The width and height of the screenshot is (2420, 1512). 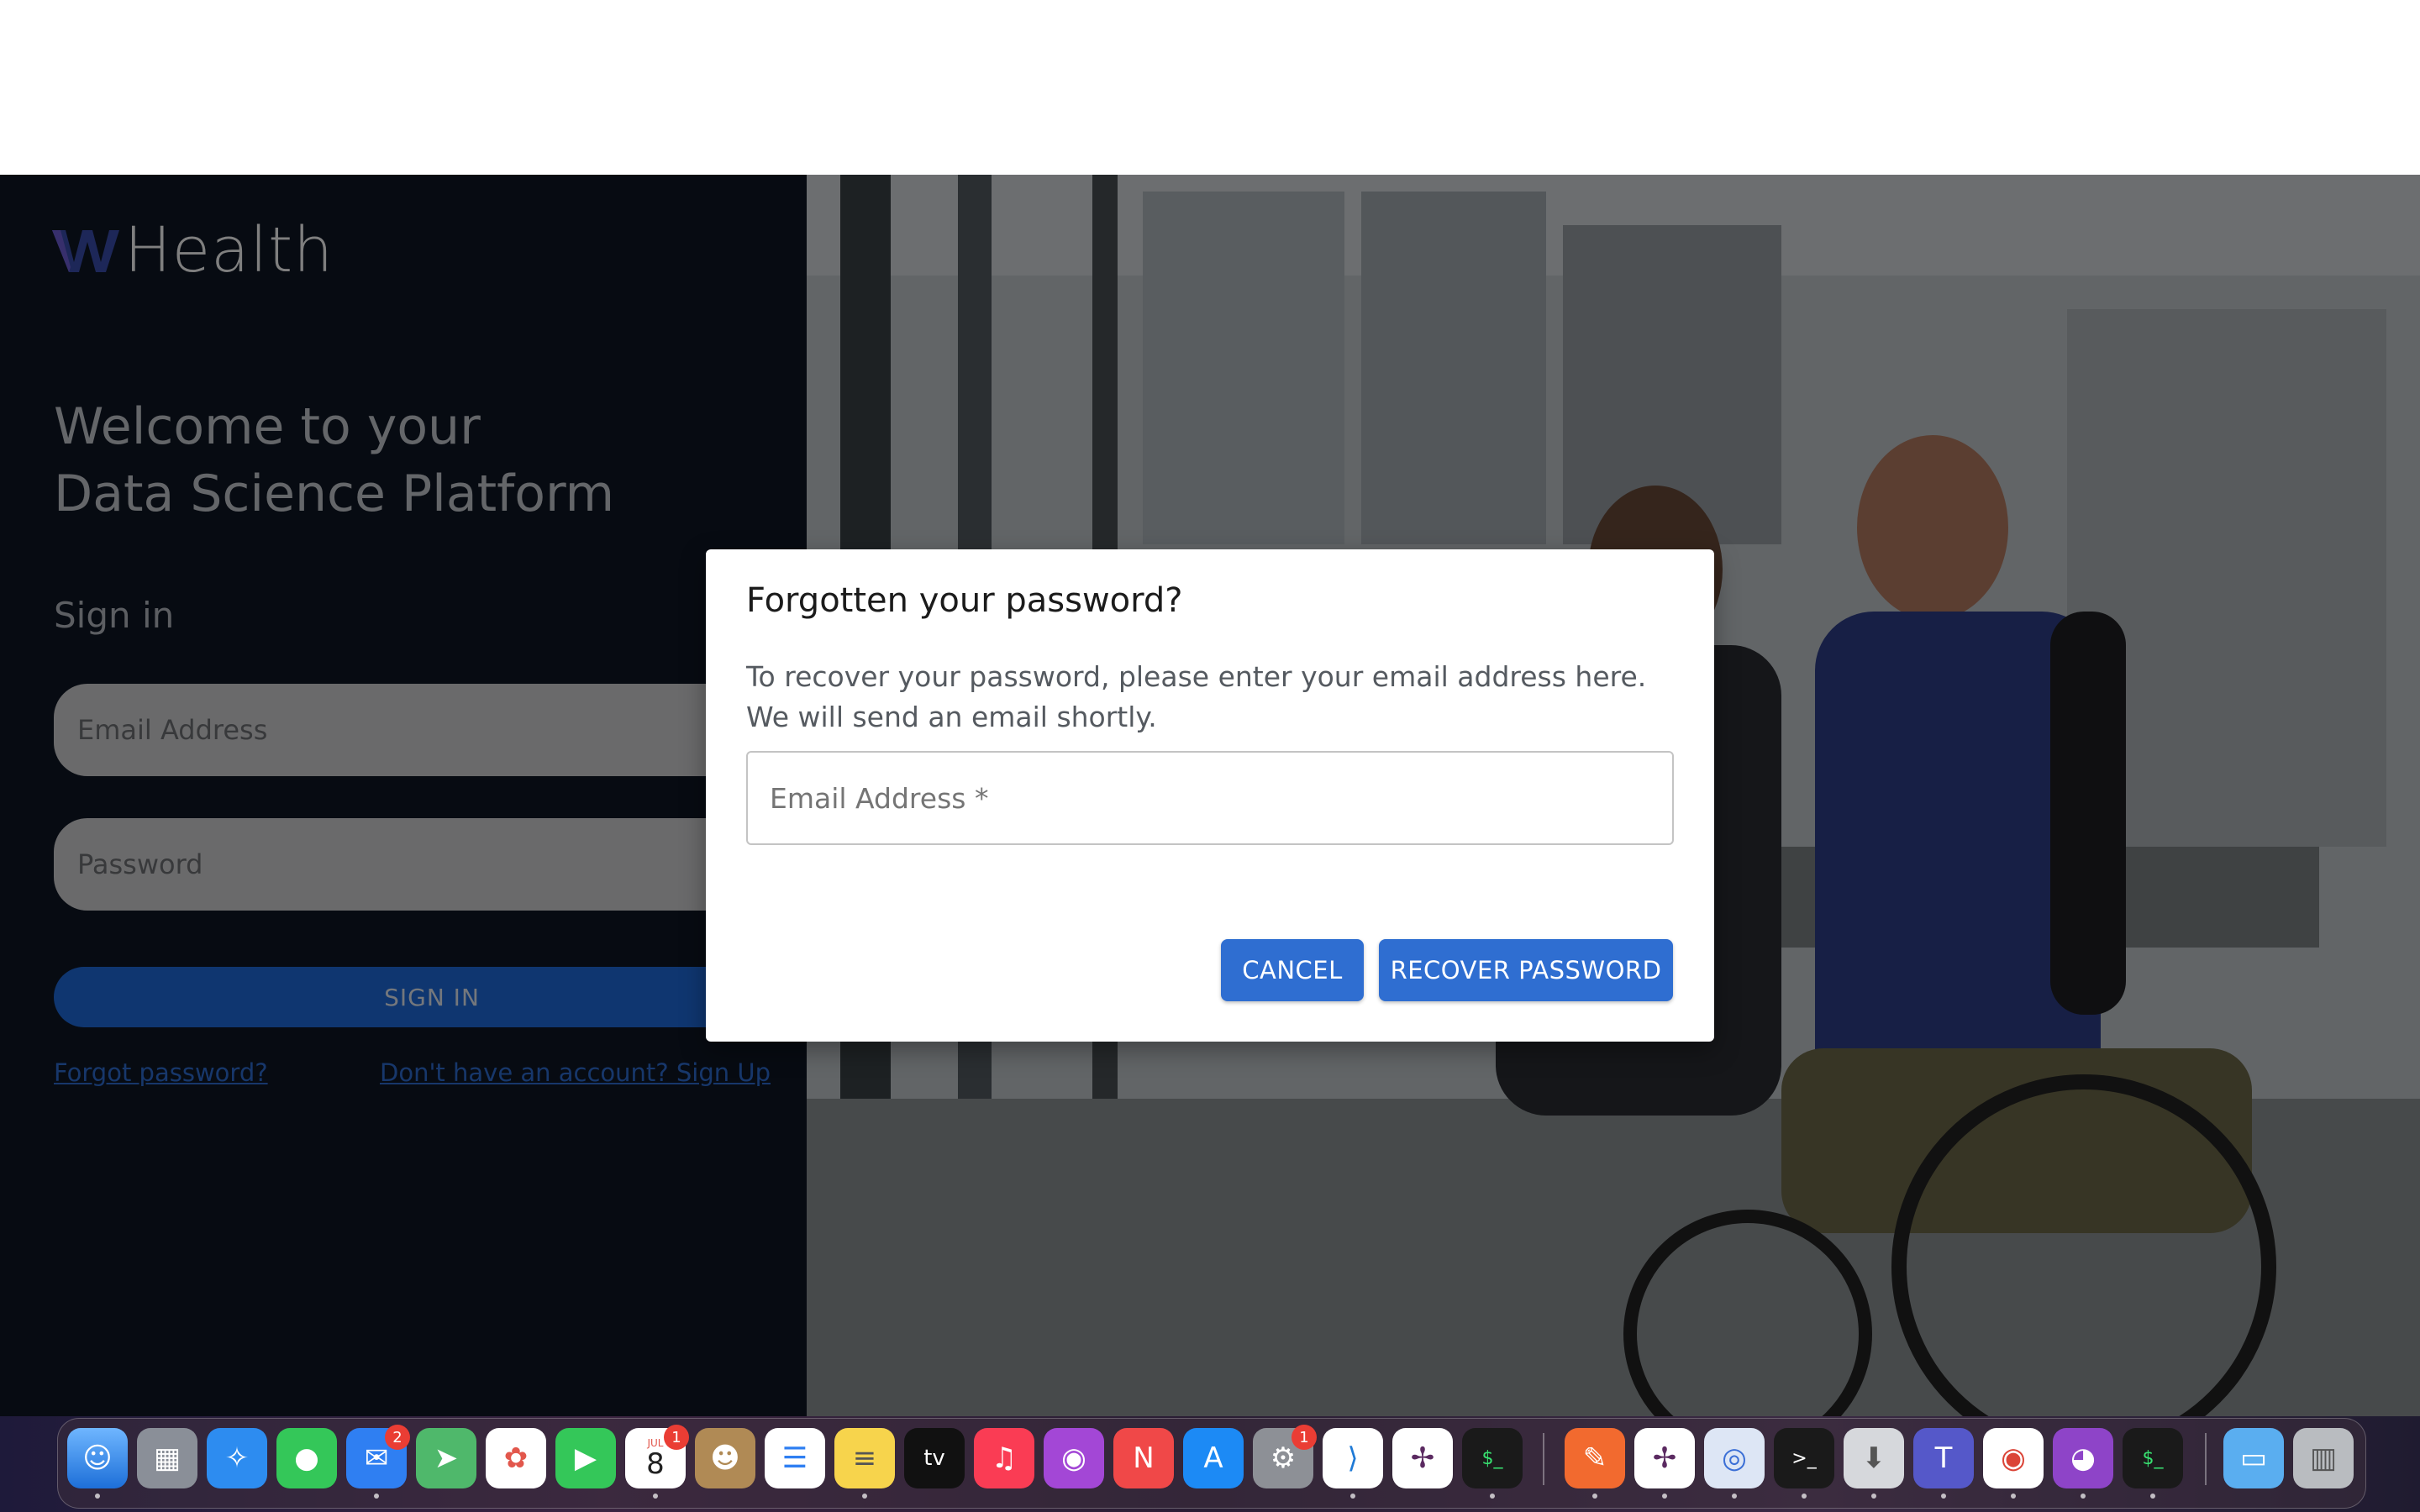 What do you see at coordinates (1735, 1458) in the screenshot?
I see `chrome-alt-icon: ◎` at bounding box center [1735, 1458].